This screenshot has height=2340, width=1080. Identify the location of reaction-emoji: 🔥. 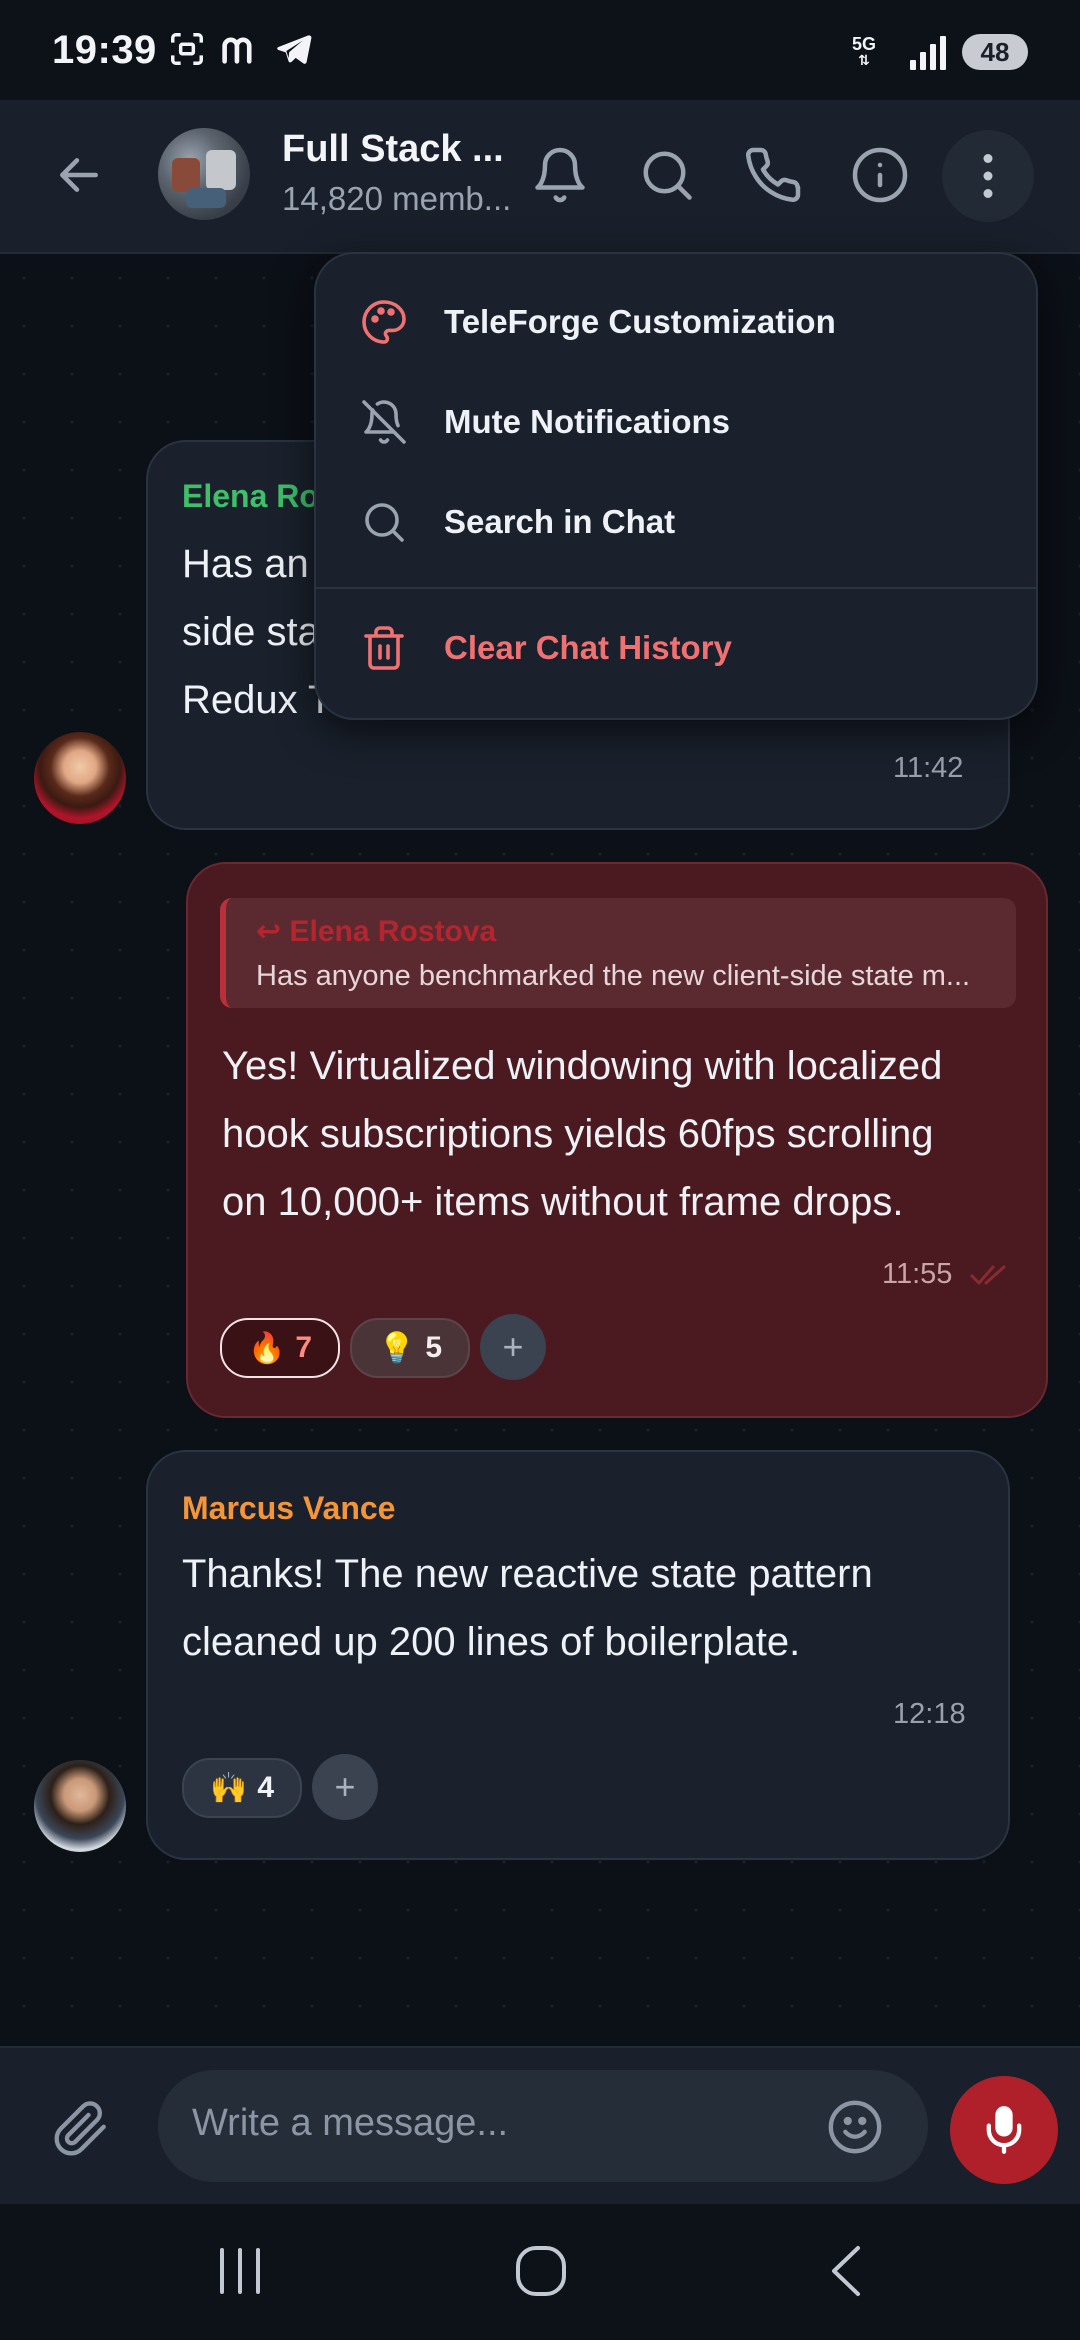
(266, 1348).